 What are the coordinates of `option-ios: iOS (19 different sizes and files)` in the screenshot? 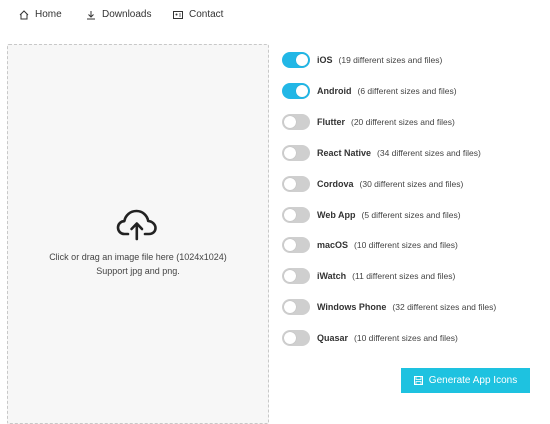 It's located at (416, 60).